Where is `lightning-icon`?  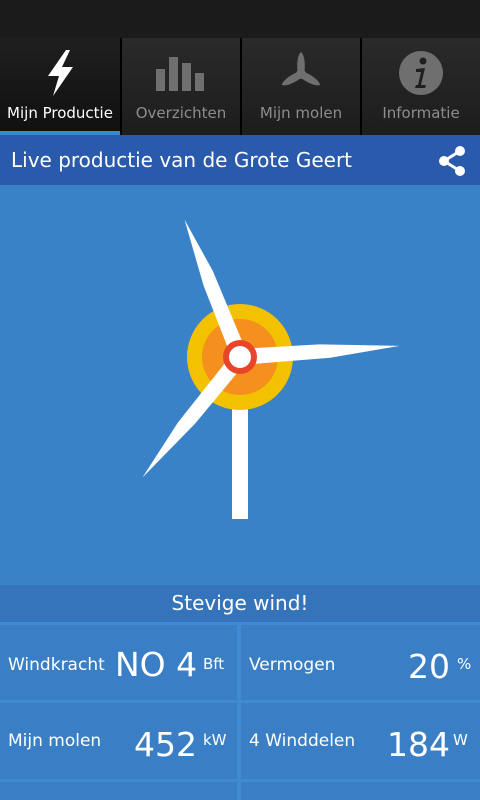 lightning-icon is located at coordinates (60, 73).